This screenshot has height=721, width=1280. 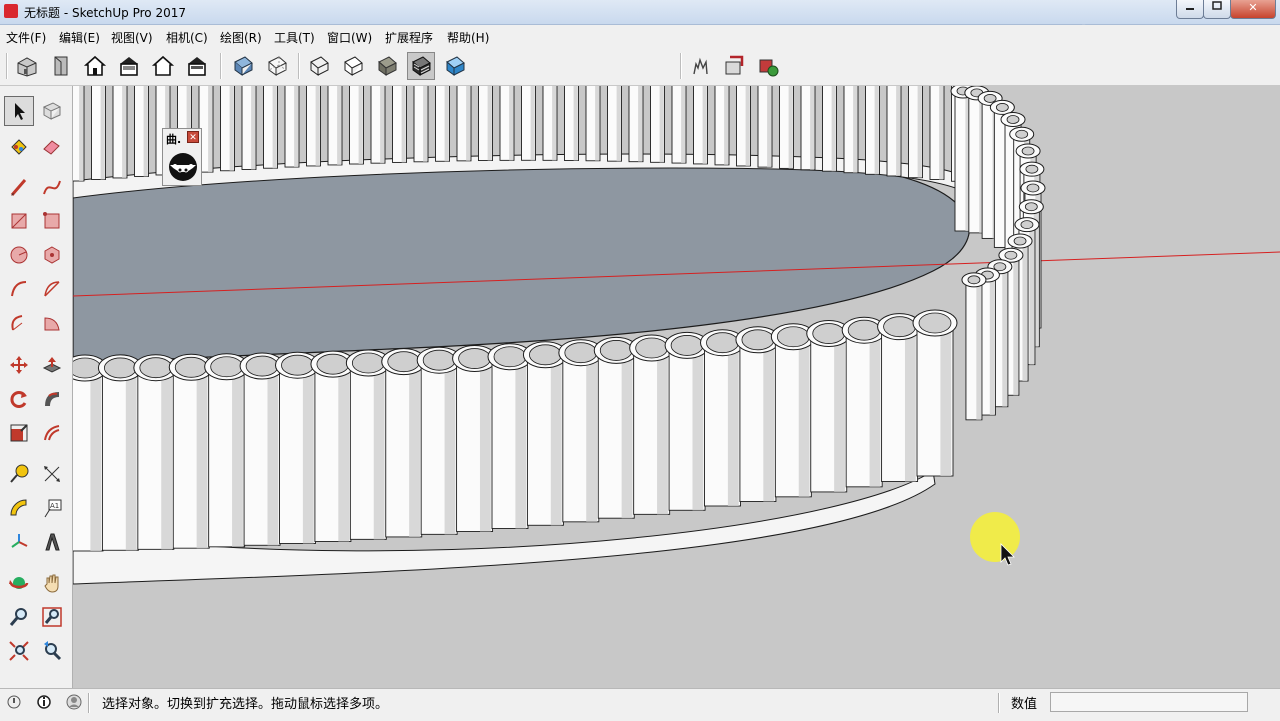 What do you see at coordinates (26, 37) in the screenshot?
I see `menu-file: 文件(F)` at bounding box center [26, 37].